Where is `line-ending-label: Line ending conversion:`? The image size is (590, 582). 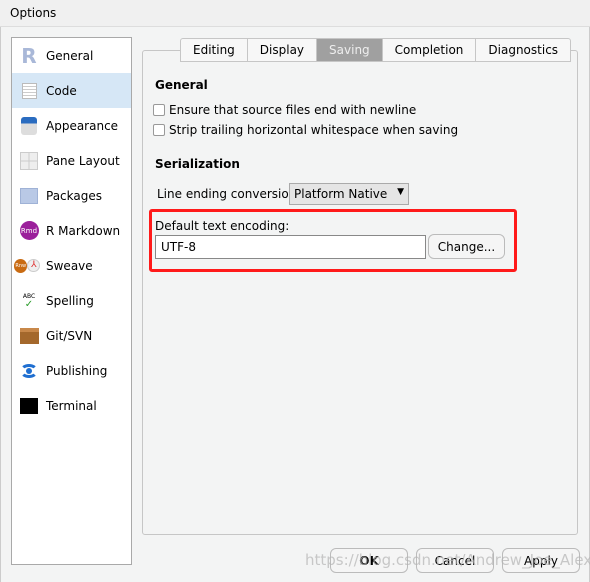
line-ending-label: Line ending conversion: is located at coordinates (229, 194).